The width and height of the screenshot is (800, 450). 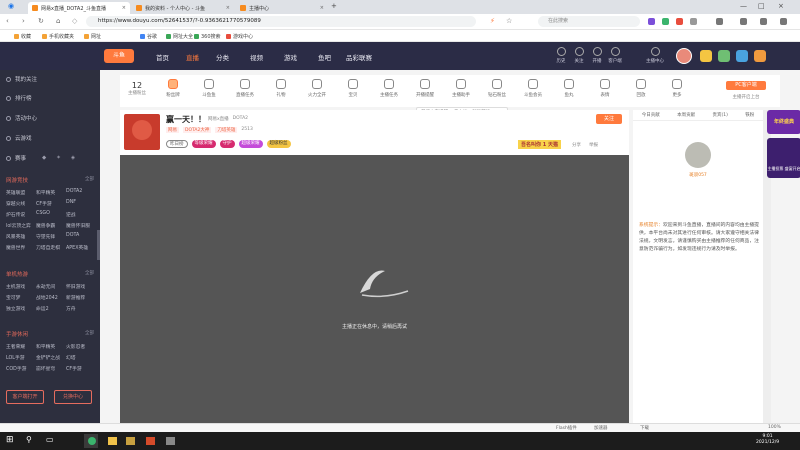 What do you see at coordinates (21, 236) in the screenshot?
I see `category-link: 风暴英雄` at bounding box center [21, 236].